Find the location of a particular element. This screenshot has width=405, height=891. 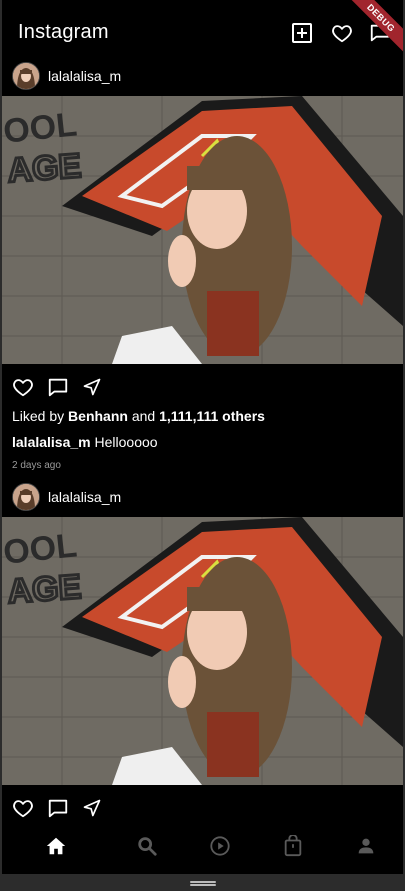

post-caption: lalalalisa_m Hellooooo is located at coordinates (85, 442).